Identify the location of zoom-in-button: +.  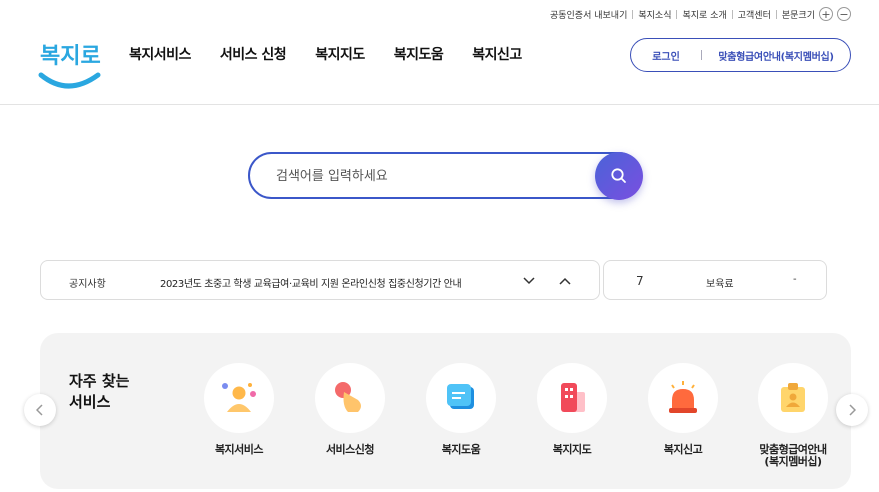
(826, 14).